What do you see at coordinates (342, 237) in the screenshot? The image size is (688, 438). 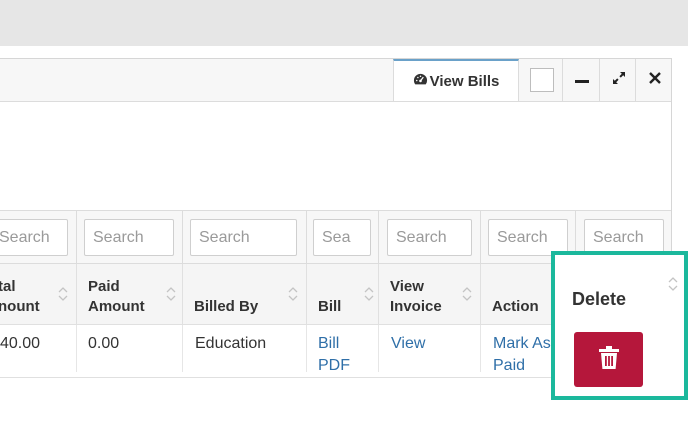 I see `search-input-bill` at bounding box center [342, 237].